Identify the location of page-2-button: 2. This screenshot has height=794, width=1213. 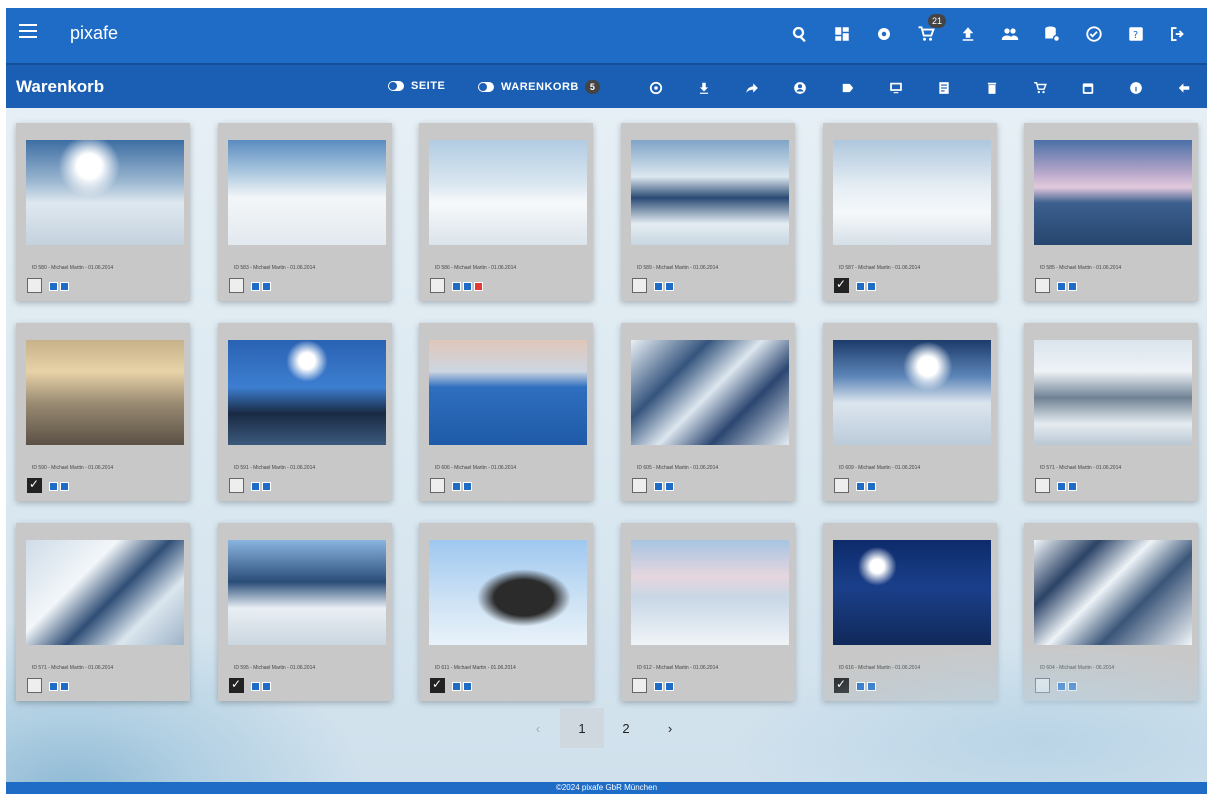
(626, 728).